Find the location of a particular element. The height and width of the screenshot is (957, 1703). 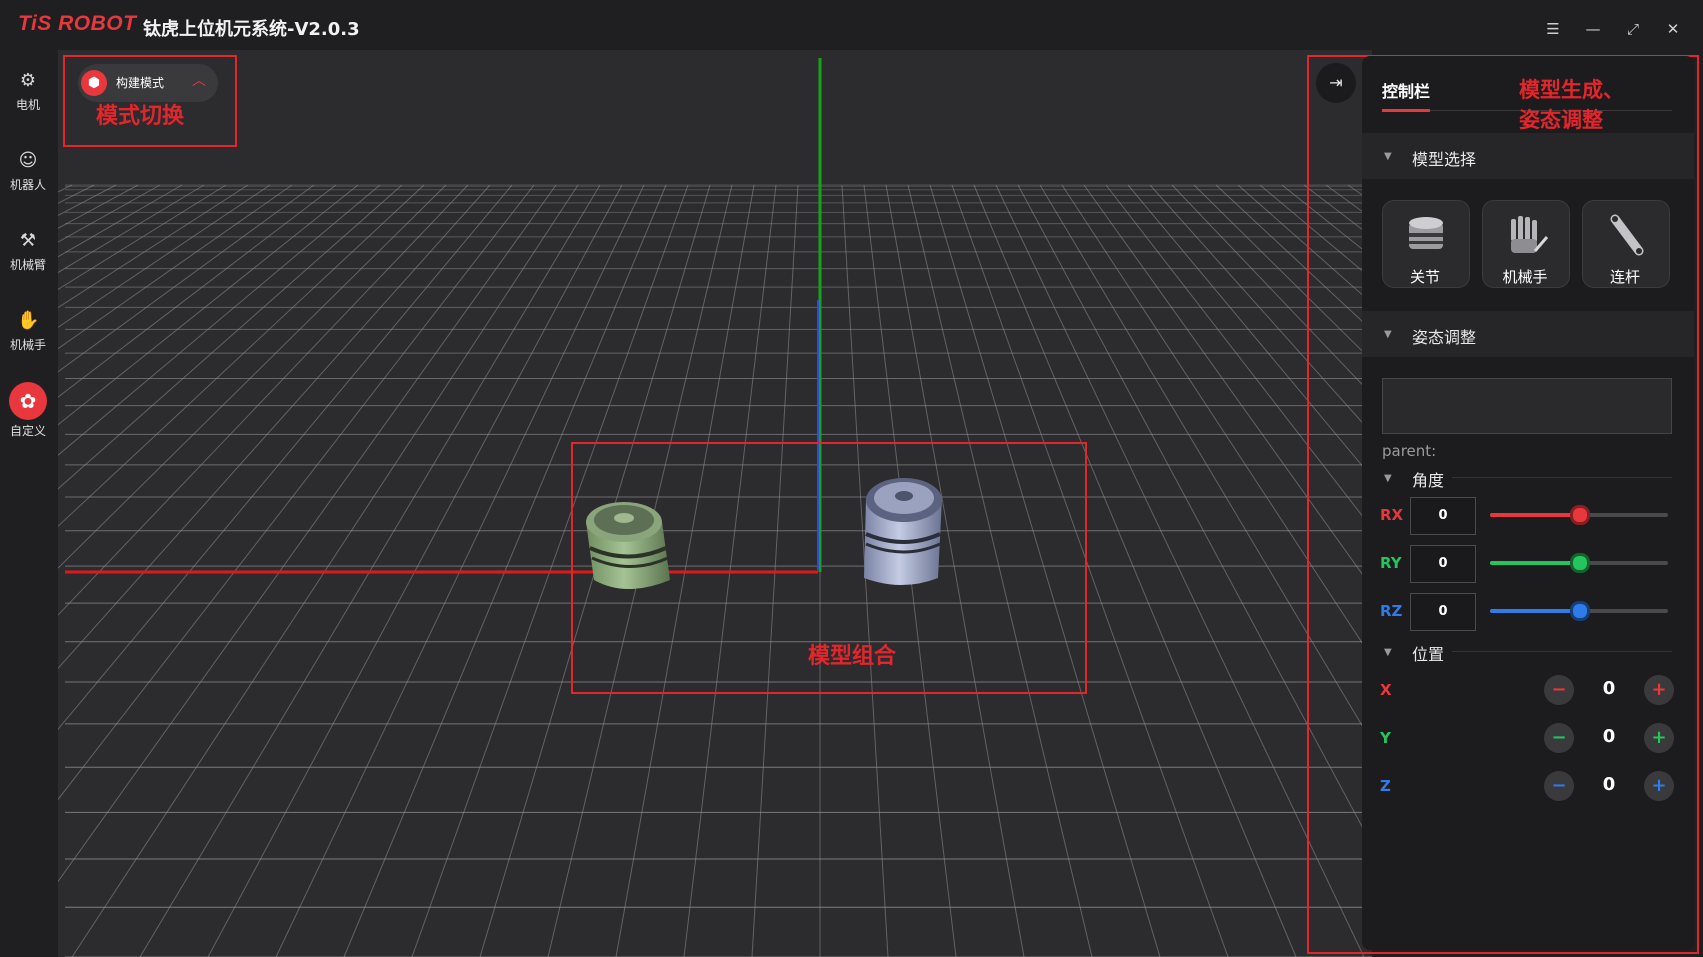

section-title: 姿态调整 is located at coordinates (1444, 337).